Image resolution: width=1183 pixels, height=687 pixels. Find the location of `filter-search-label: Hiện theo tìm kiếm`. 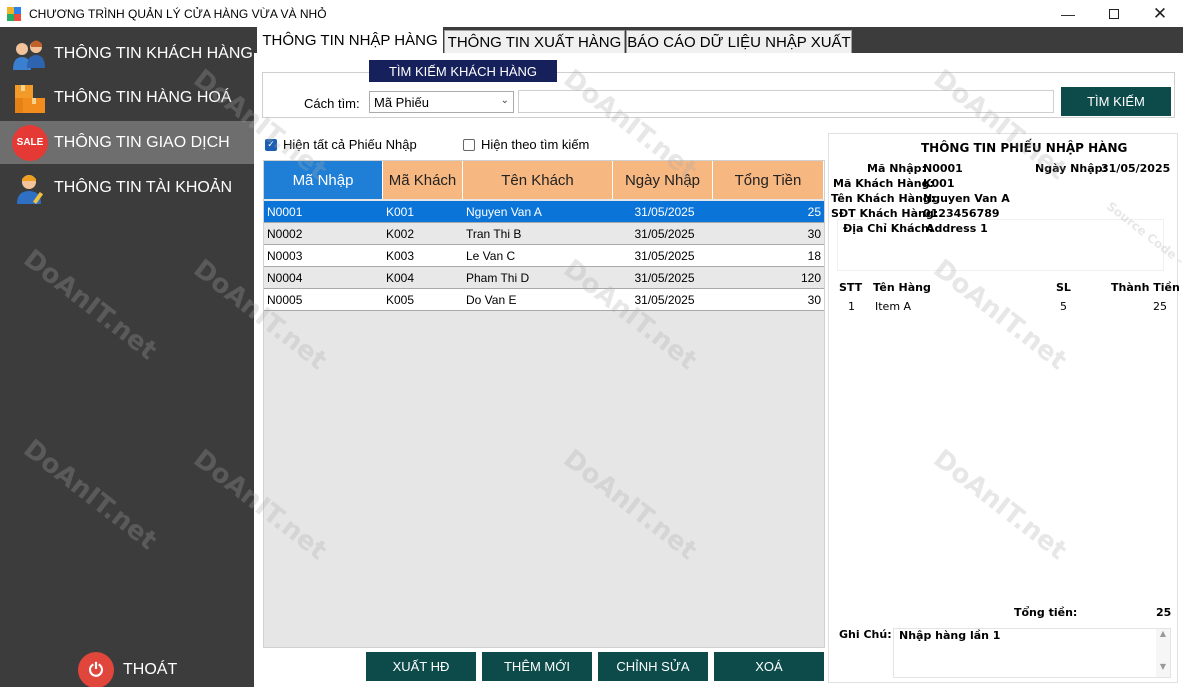

filter-search-label: Hiện theo tìm kiếm is located at coordinates (535, 144).